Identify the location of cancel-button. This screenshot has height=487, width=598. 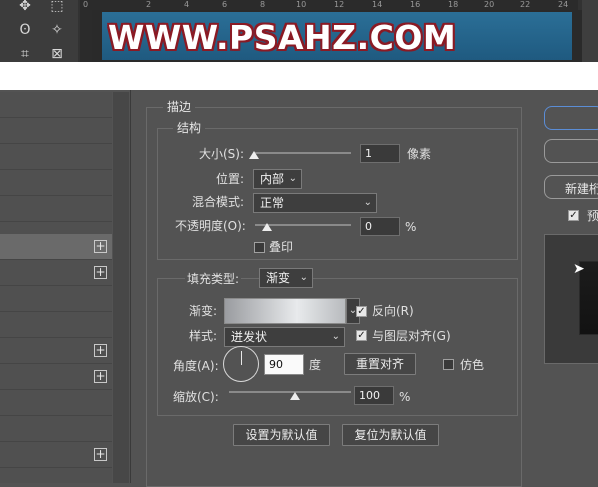
(571, 151).